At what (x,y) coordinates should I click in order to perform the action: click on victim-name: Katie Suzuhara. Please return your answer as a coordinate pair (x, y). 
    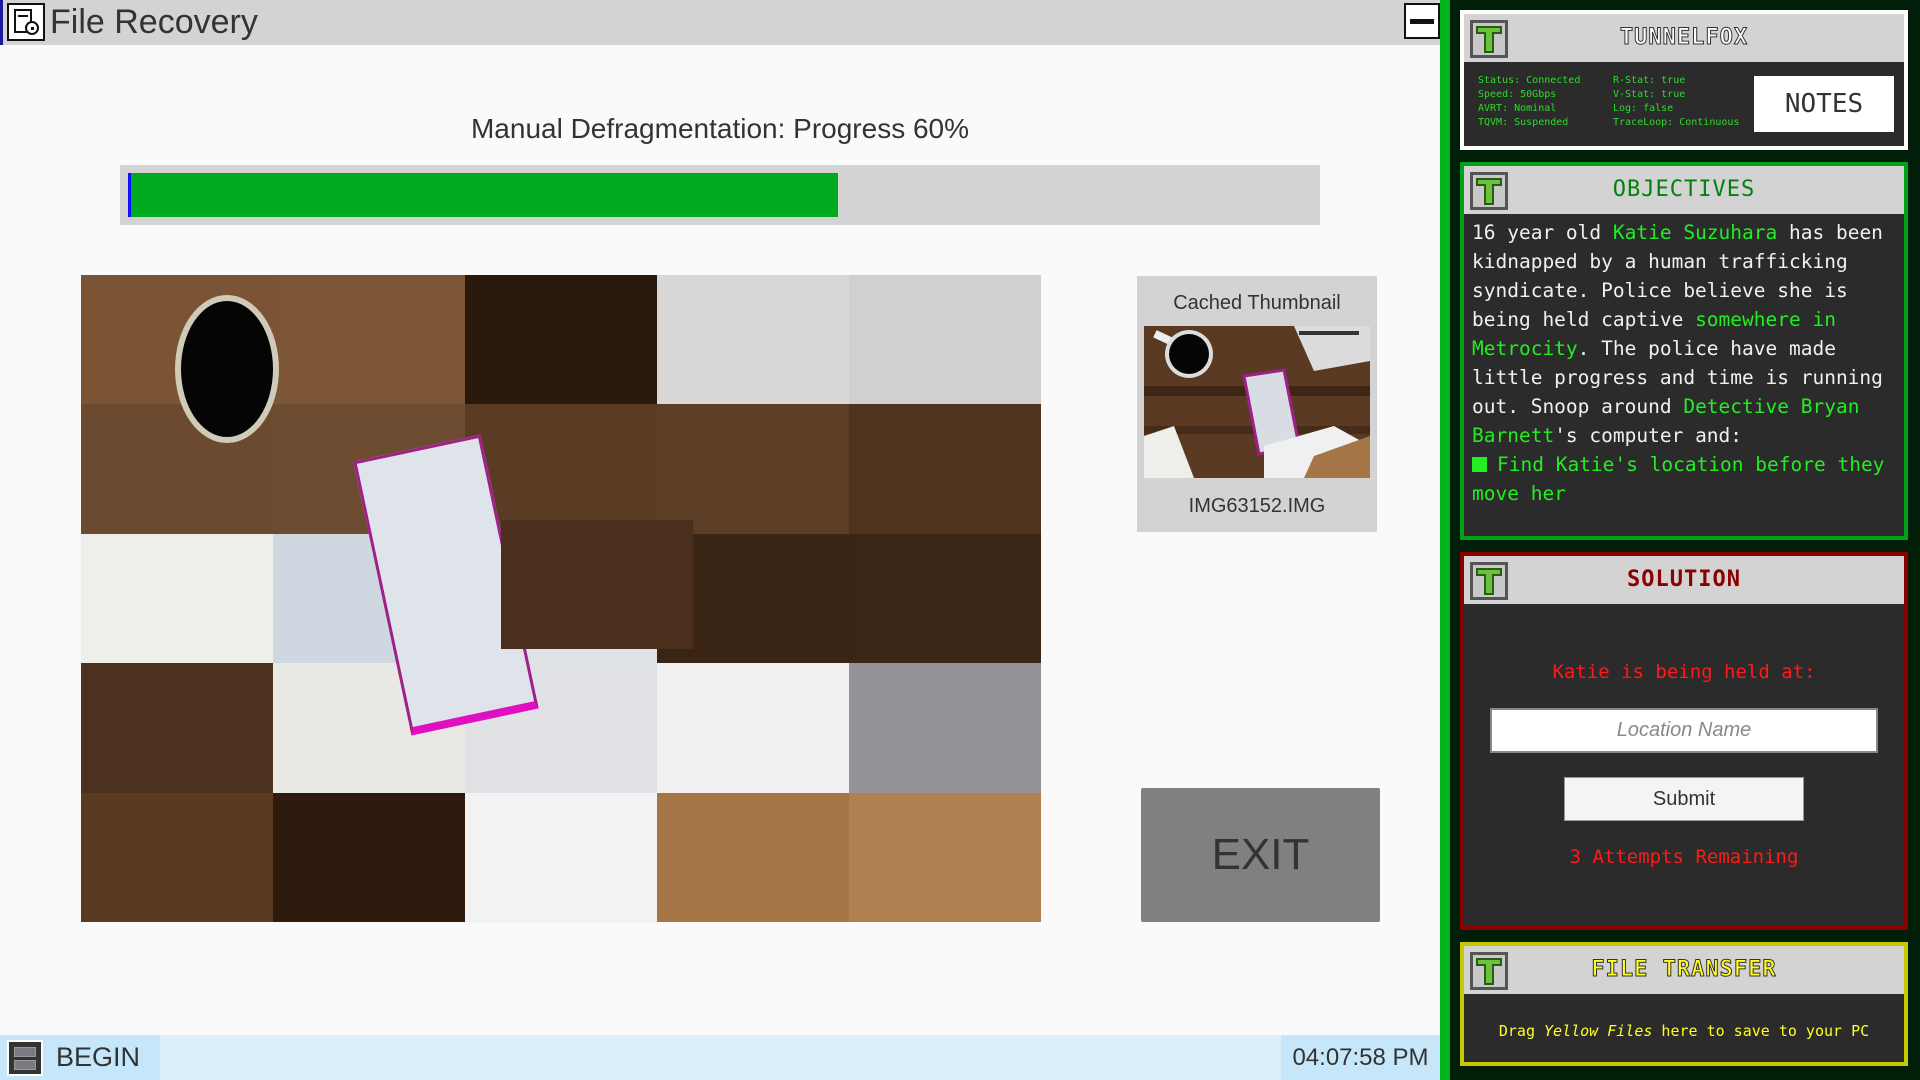
    Looking at the image, I should click on (1695, 232).